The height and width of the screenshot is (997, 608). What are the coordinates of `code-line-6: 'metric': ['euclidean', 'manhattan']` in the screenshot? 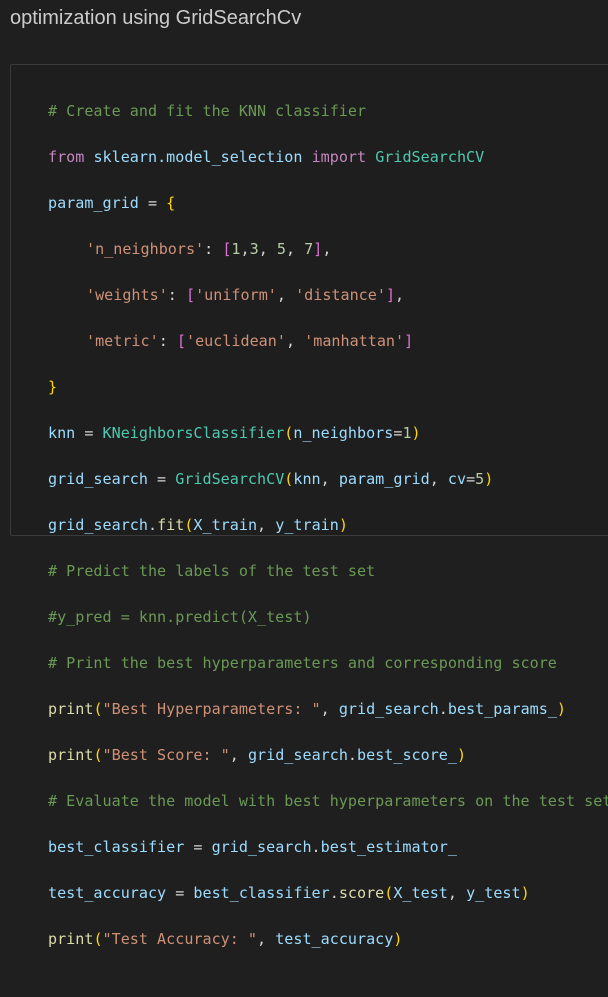 It's located at (250, 341).